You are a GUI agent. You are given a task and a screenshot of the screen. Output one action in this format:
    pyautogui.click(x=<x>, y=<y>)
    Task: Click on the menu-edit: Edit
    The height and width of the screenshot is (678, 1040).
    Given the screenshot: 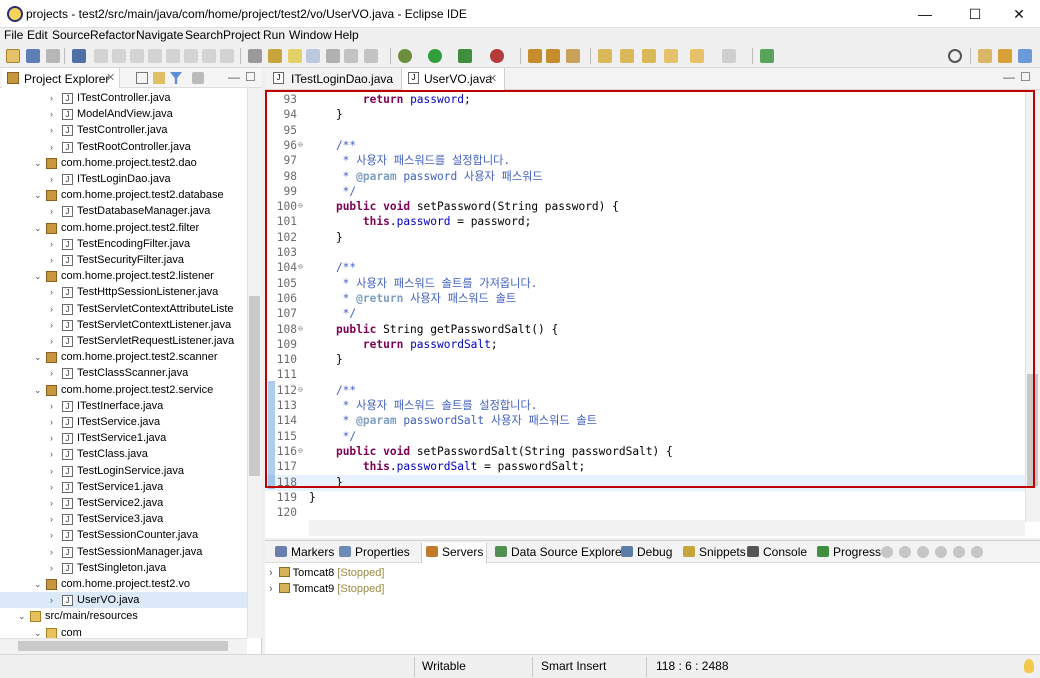 What is the action you would take?
    pyautogui.click(x=37, y=35)
    